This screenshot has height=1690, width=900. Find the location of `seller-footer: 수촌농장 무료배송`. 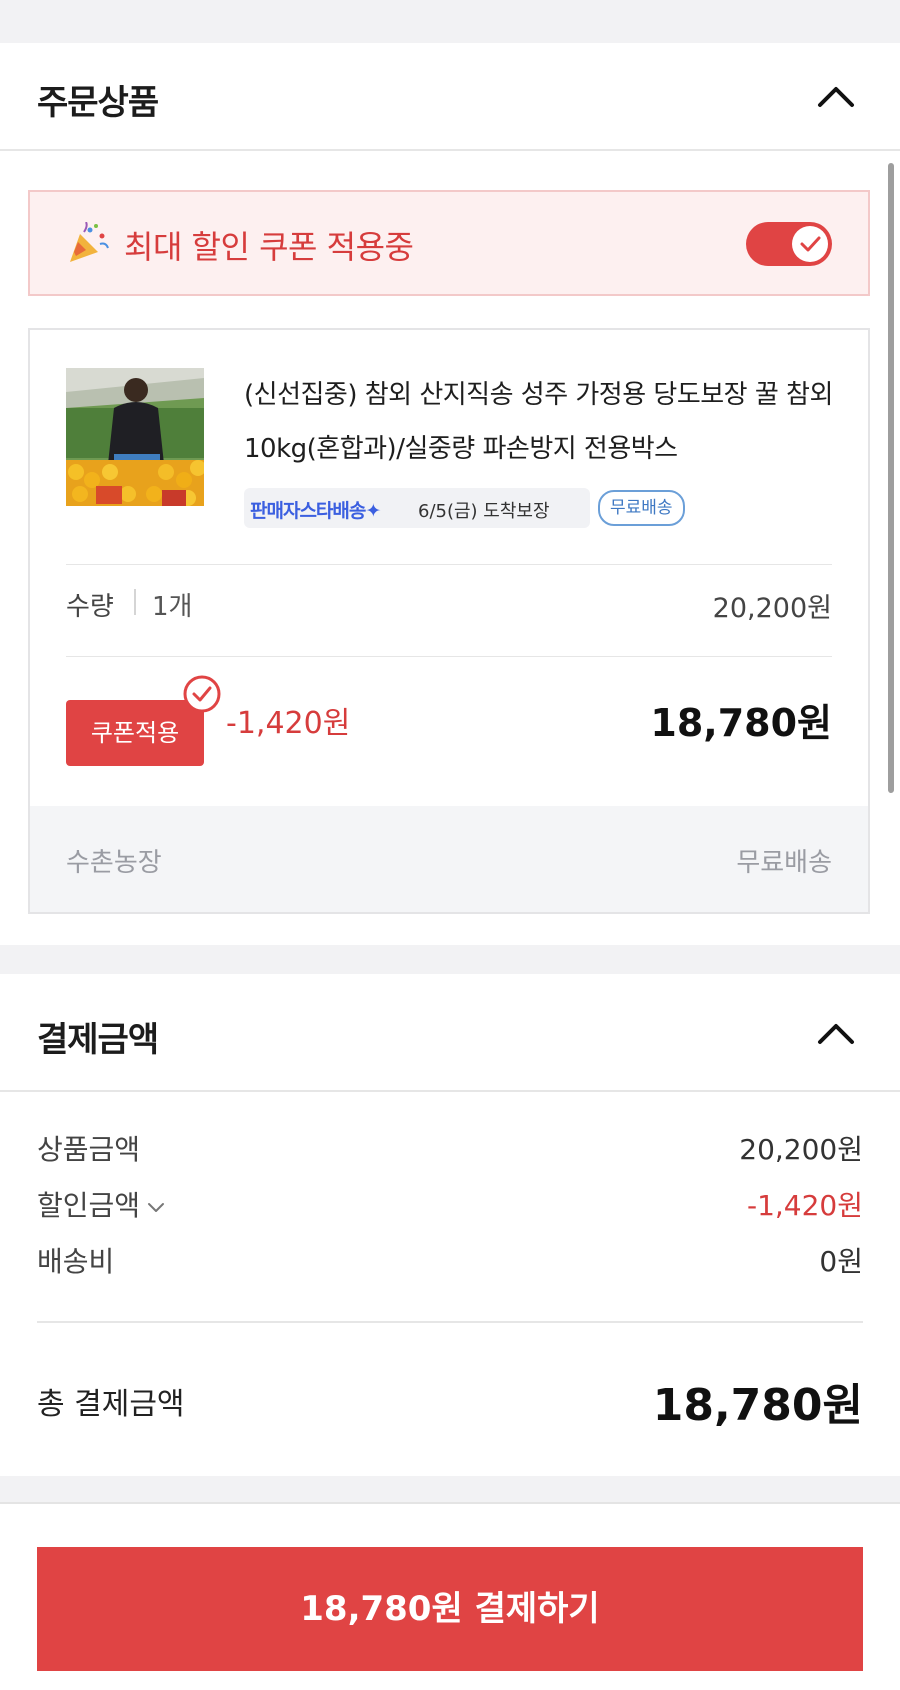

seller-footer: 수촌농장 무료배송 is located at coordinates (449, 859).